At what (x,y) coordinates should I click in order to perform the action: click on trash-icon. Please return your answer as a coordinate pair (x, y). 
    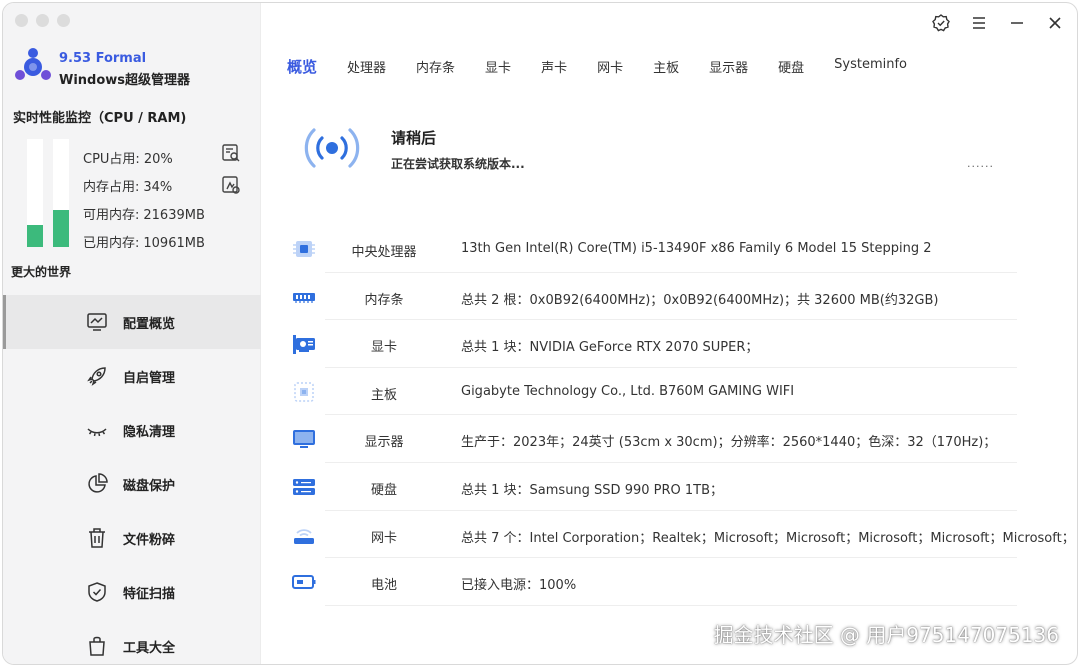
    Looking at the image, I should click on (97, 538).